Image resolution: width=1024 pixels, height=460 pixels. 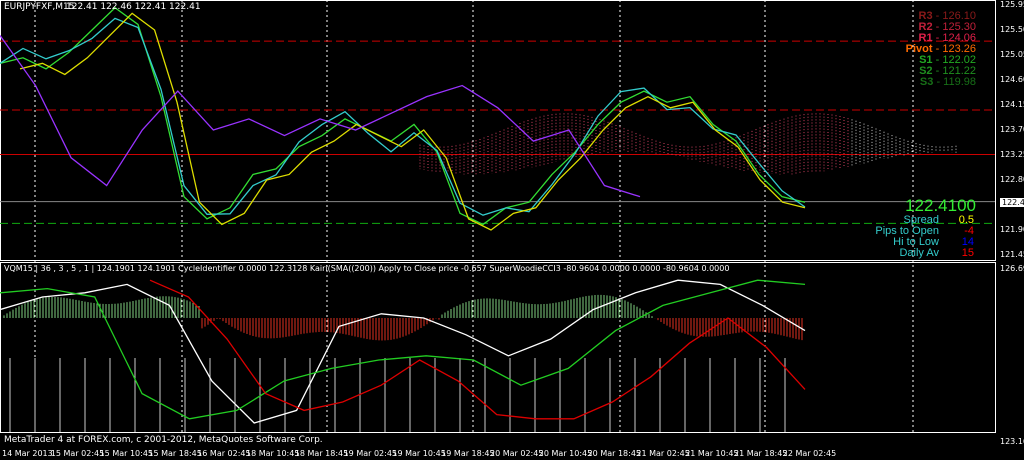 I want to click on time-axis-label: 21 Mar 02:45, so click(x=663, y=453).